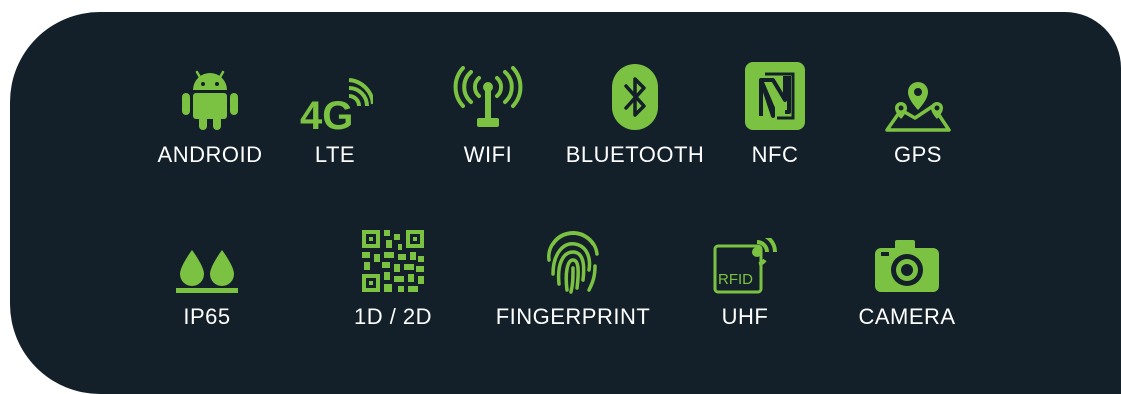  I want to click on lte-4g-icon: 4G, so click(336, 105).